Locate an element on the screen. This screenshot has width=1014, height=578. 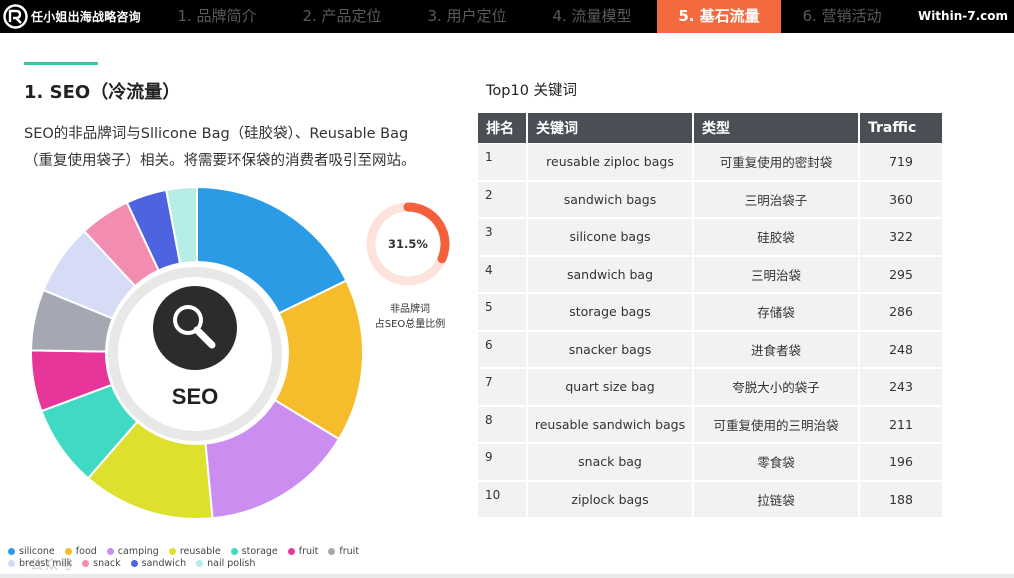
title-accent-bar is located at coordinates (61, 63).